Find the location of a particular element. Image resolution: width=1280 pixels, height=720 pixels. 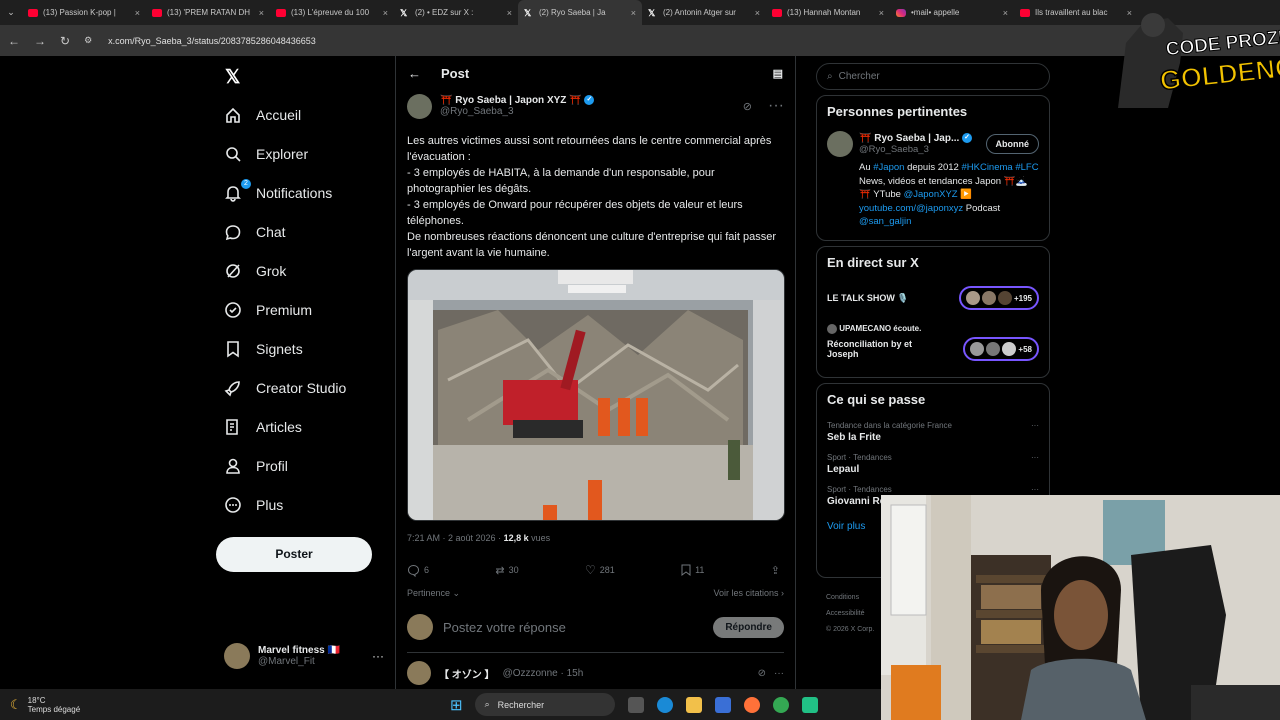

reader-view-icon: ▤ is located at coordinates (778, 73).